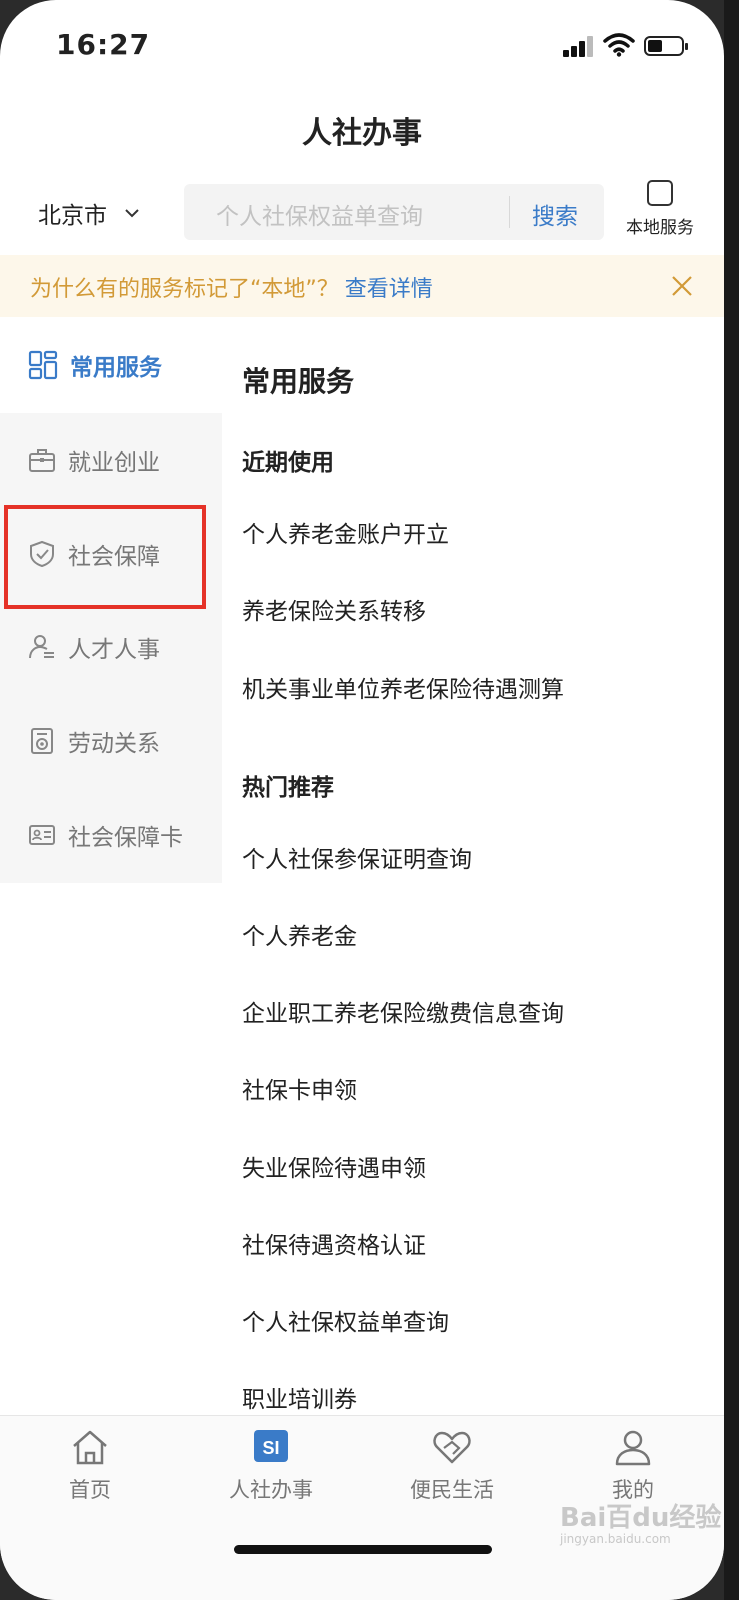 This screenshot has height=1600, width=739. I want to click on user-list-icon, so click(41, 647).